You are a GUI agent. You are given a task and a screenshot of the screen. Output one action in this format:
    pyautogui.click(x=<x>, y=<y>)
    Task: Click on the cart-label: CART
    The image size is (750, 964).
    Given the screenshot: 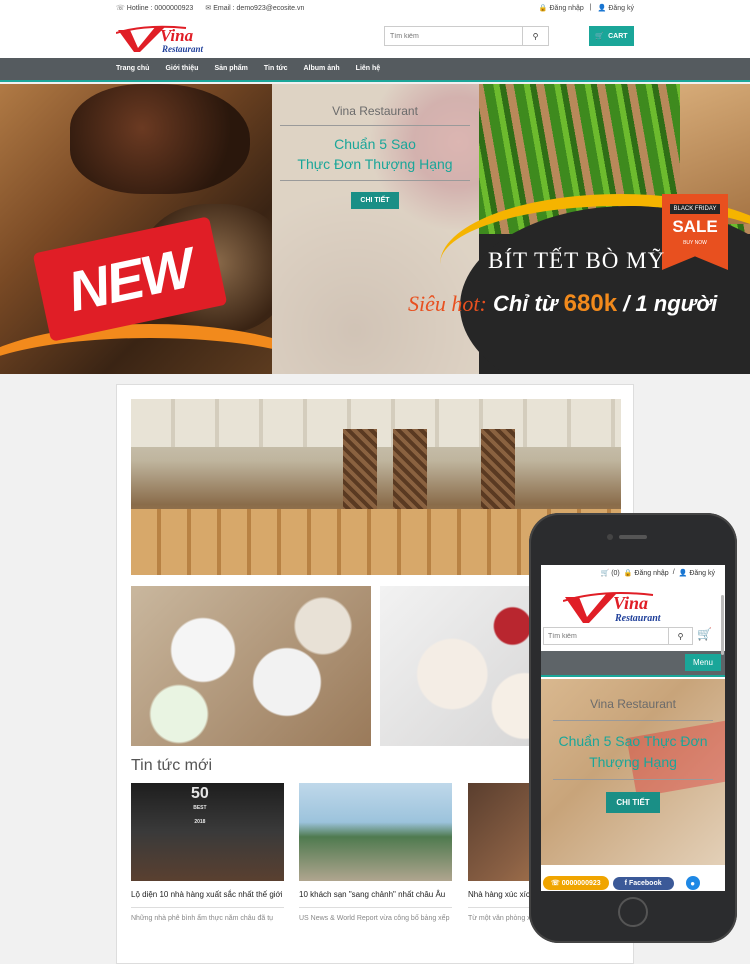 What is the action you would take?
    pyautogui.click(x=618, y=36)
    